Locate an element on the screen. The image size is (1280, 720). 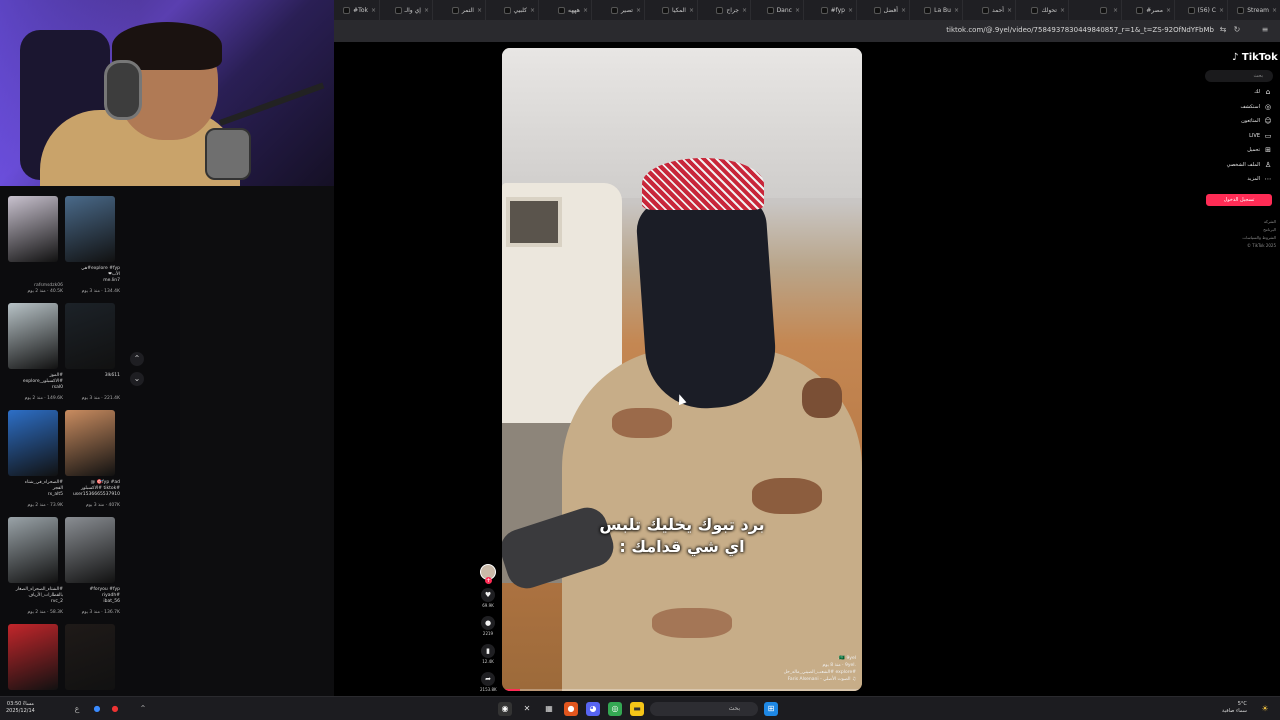
taskbar-search: بحث is located at coordinates (704, 709).